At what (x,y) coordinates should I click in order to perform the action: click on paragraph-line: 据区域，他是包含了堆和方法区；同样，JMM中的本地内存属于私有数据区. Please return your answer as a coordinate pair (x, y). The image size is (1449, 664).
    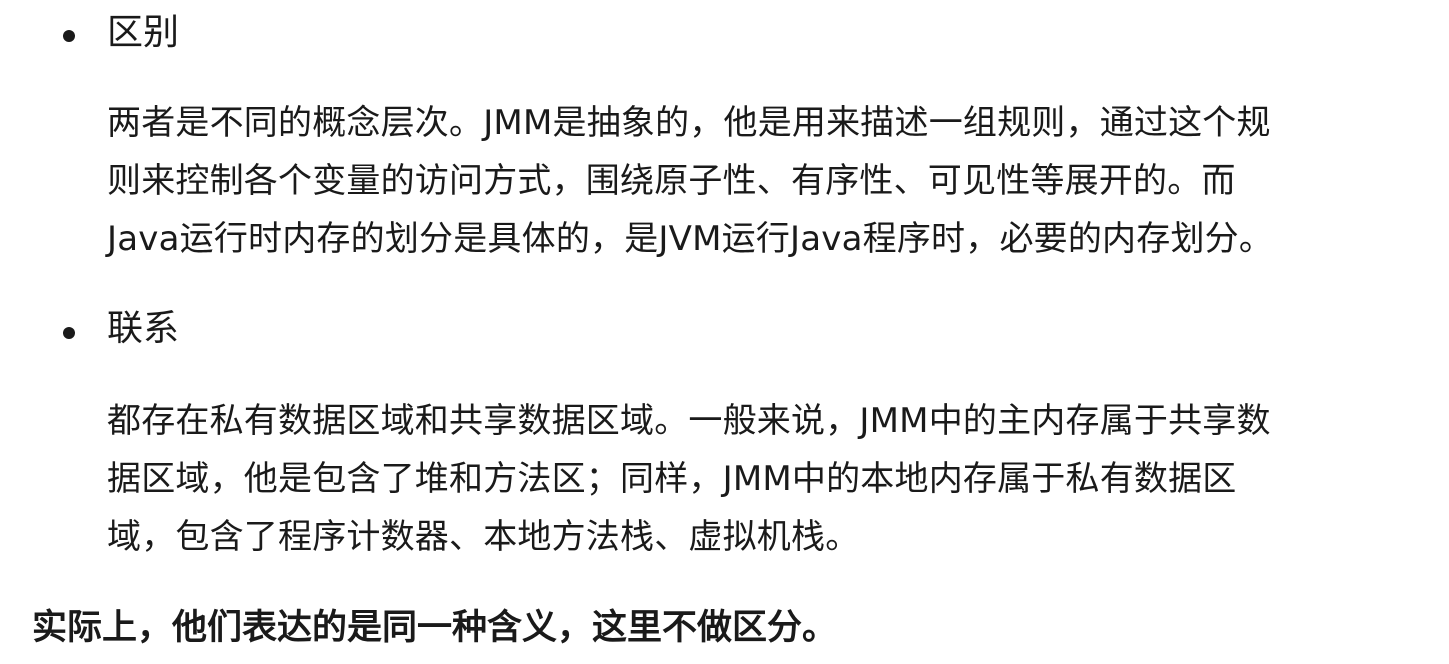
    Looking at the image, I should click on (672, 479).